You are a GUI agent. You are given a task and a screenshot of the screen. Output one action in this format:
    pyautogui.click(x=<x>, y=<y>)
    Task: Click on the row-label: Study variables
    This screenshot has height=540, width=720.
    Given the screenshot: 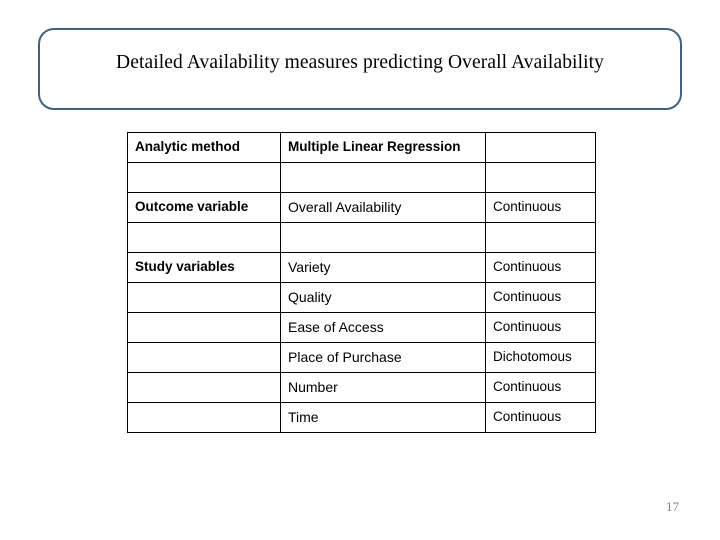 What is the action you would take?
    pyautogui.click(x=185, y=267)
    